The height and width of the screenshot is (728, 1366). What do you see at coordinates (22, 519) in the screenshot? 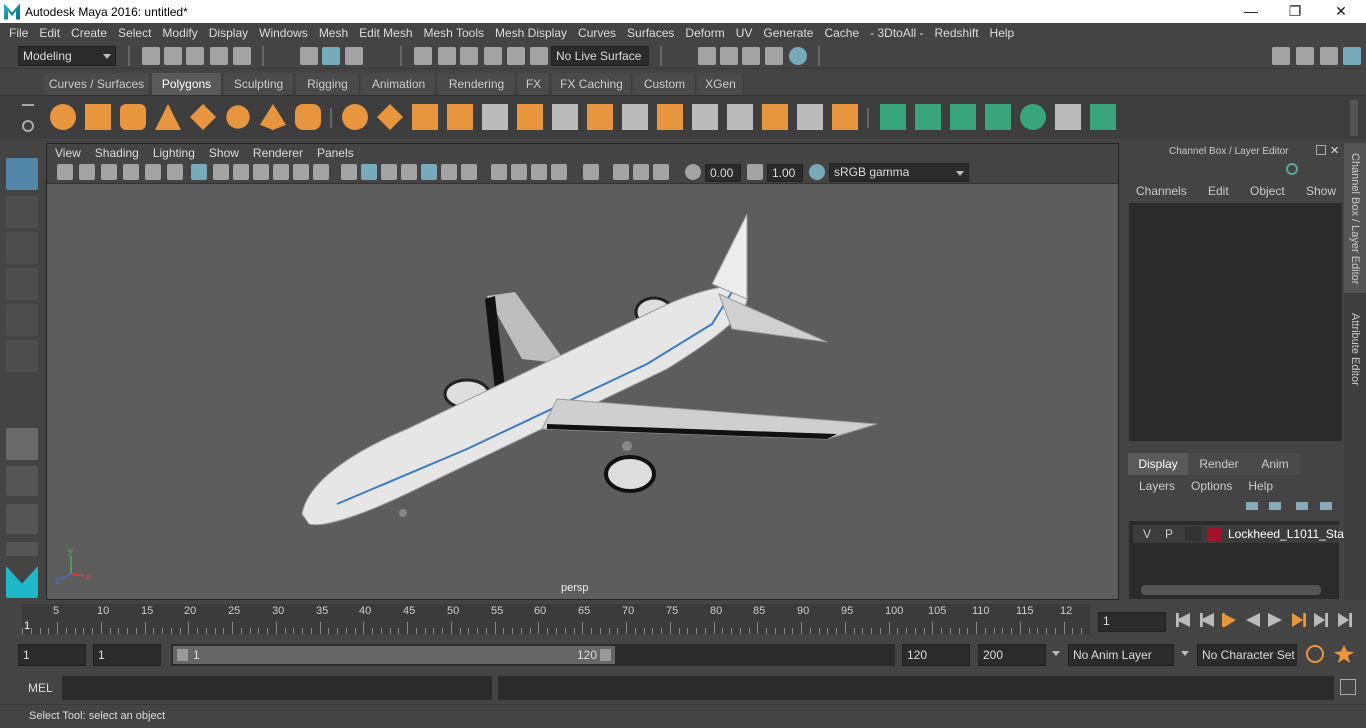
I see `two-view-layout-icon` at bounding box center [22, 519].